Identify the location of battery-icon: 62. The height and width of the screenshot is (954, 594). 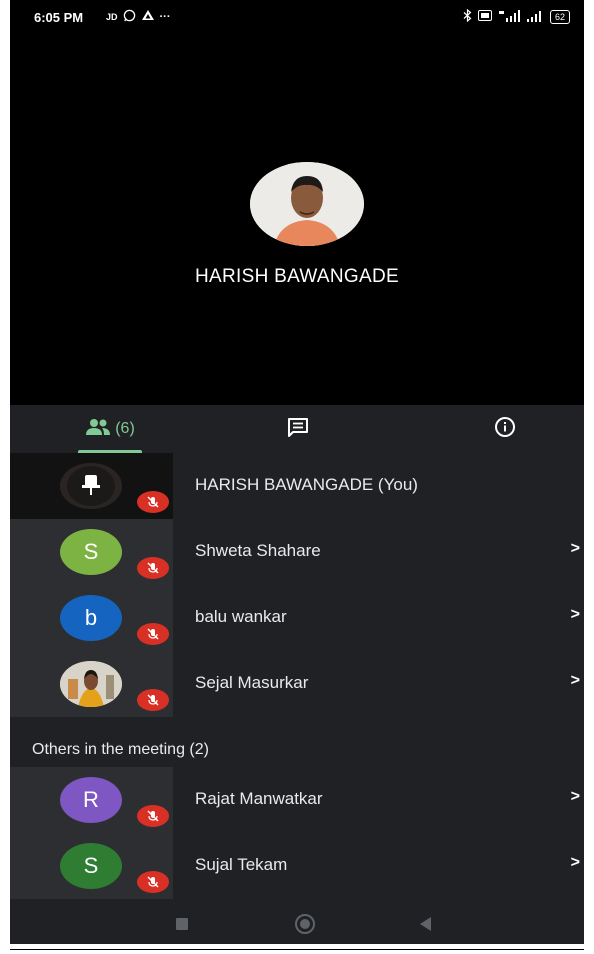
(559, 17).